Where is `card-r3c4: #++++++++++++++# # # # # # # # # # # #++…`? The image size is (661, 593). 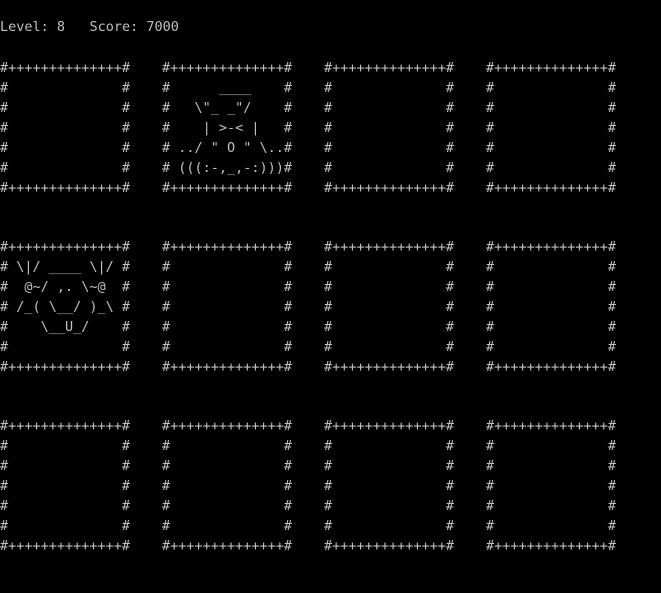
card-r3c4: #++++++++++++++# # # # # # # # # # # #++… is located at coordinates (561, 486).